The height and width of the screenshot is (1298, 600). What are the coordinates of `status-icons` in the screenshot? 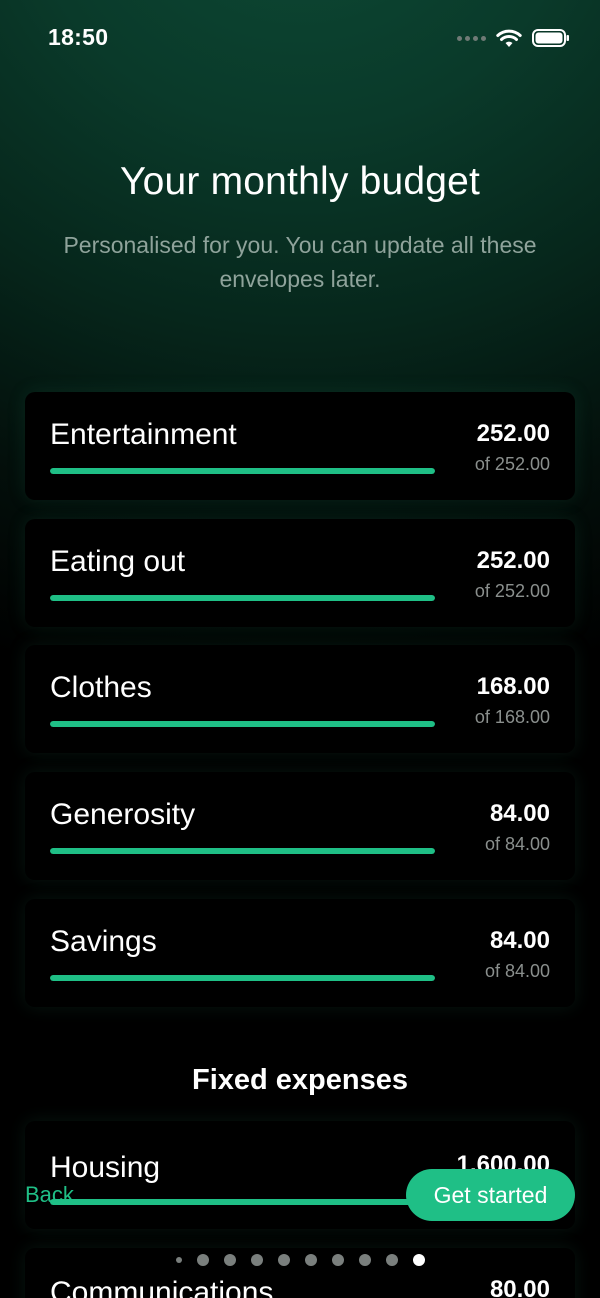 It's located at (513, 38).